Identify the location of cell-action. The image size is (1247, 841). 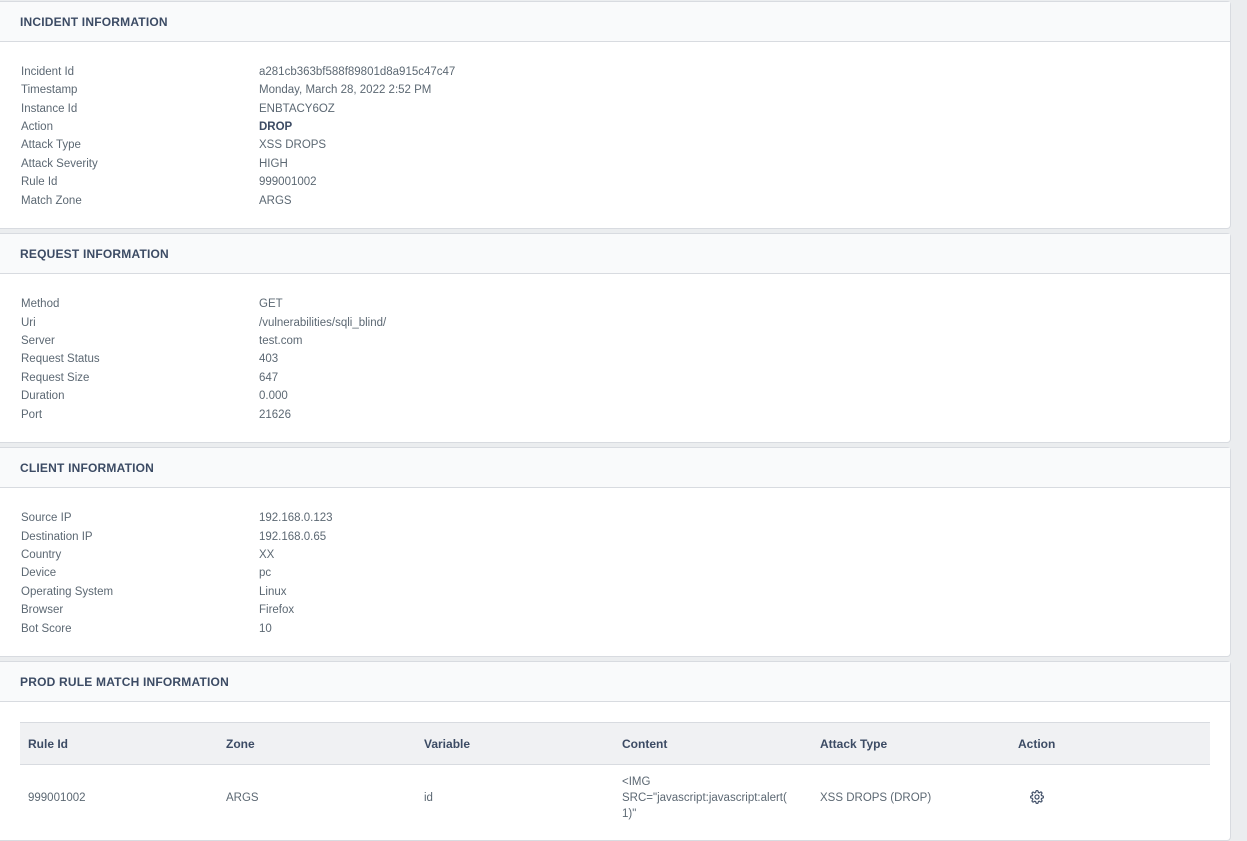
(1110, 798).